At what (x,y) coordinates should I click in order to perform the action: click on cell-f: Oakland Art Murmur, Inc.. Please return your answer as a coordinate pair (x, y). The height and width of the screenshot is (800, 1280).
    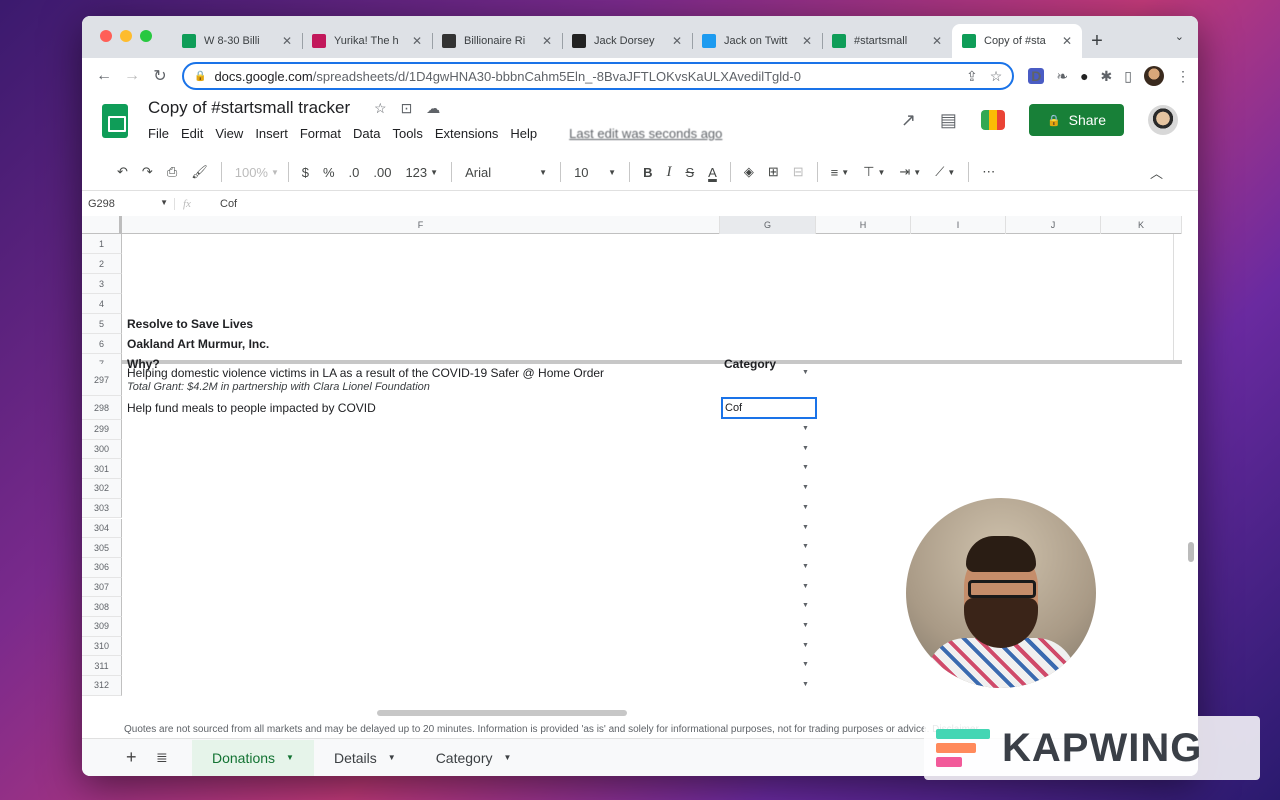
    Looking at the image, I should click on (198, 344).